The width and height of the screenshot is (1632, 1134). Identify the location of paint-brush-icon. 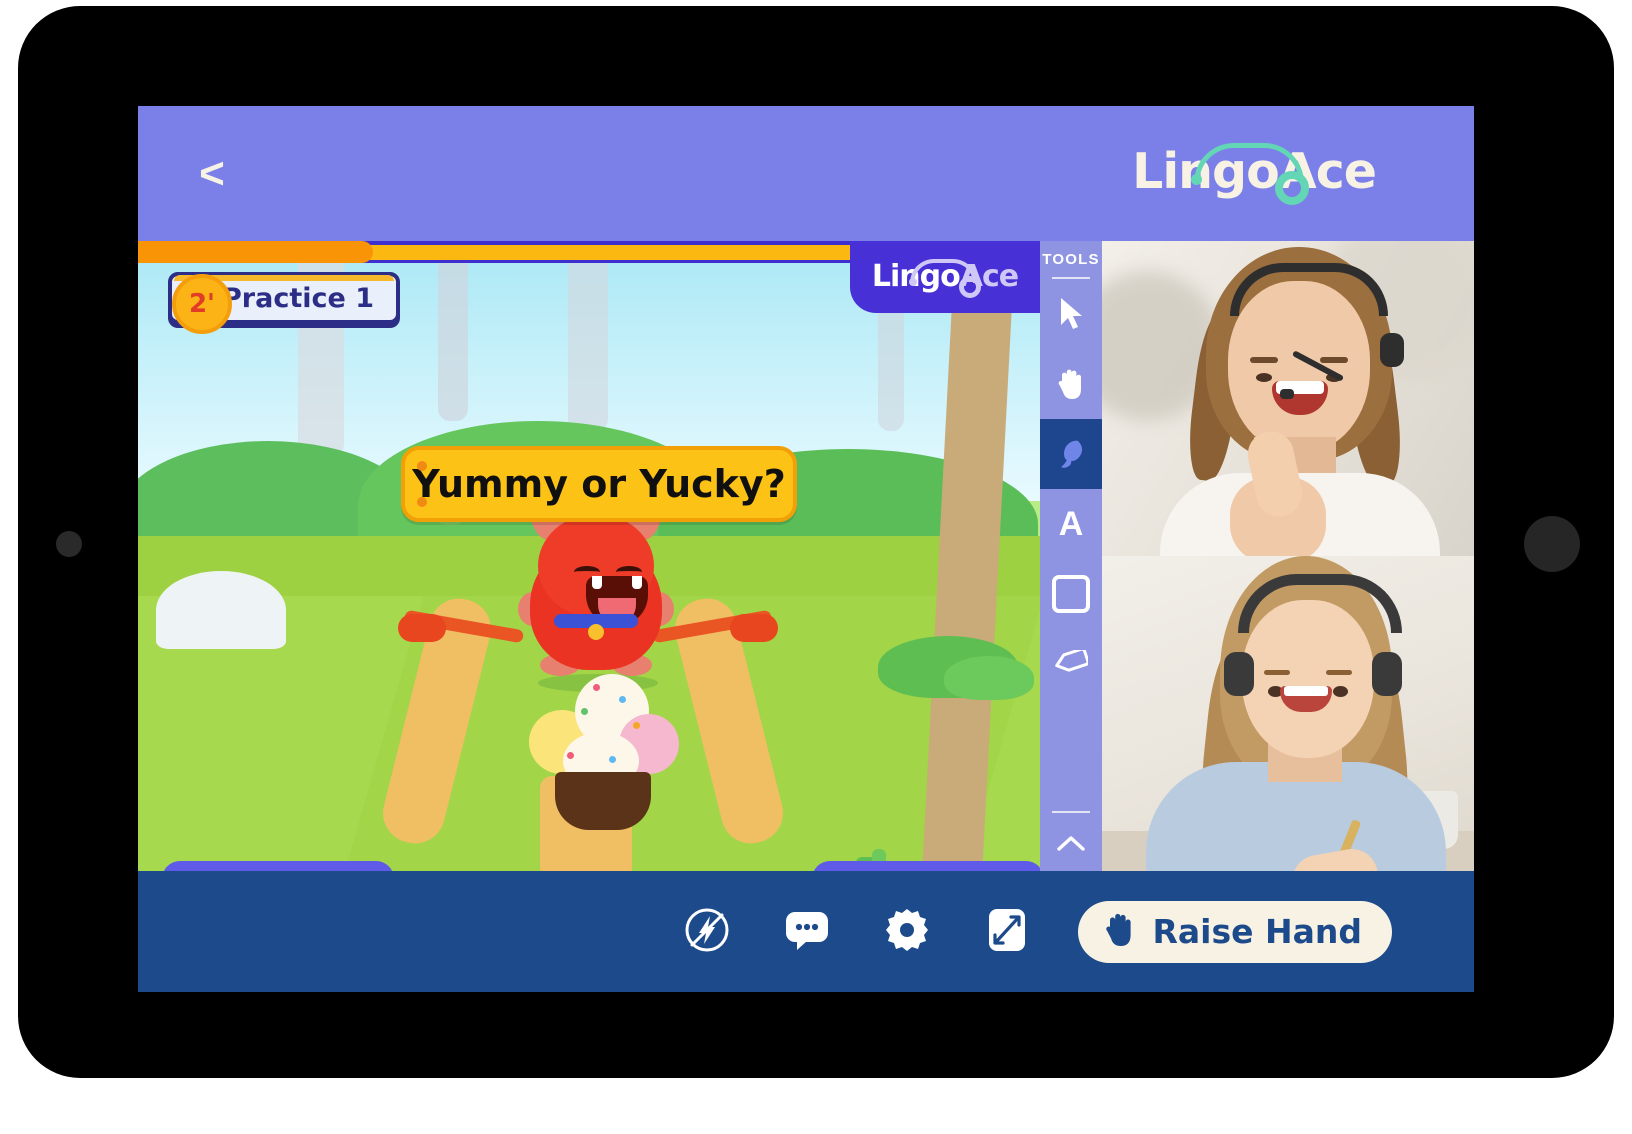
(1071, 454).